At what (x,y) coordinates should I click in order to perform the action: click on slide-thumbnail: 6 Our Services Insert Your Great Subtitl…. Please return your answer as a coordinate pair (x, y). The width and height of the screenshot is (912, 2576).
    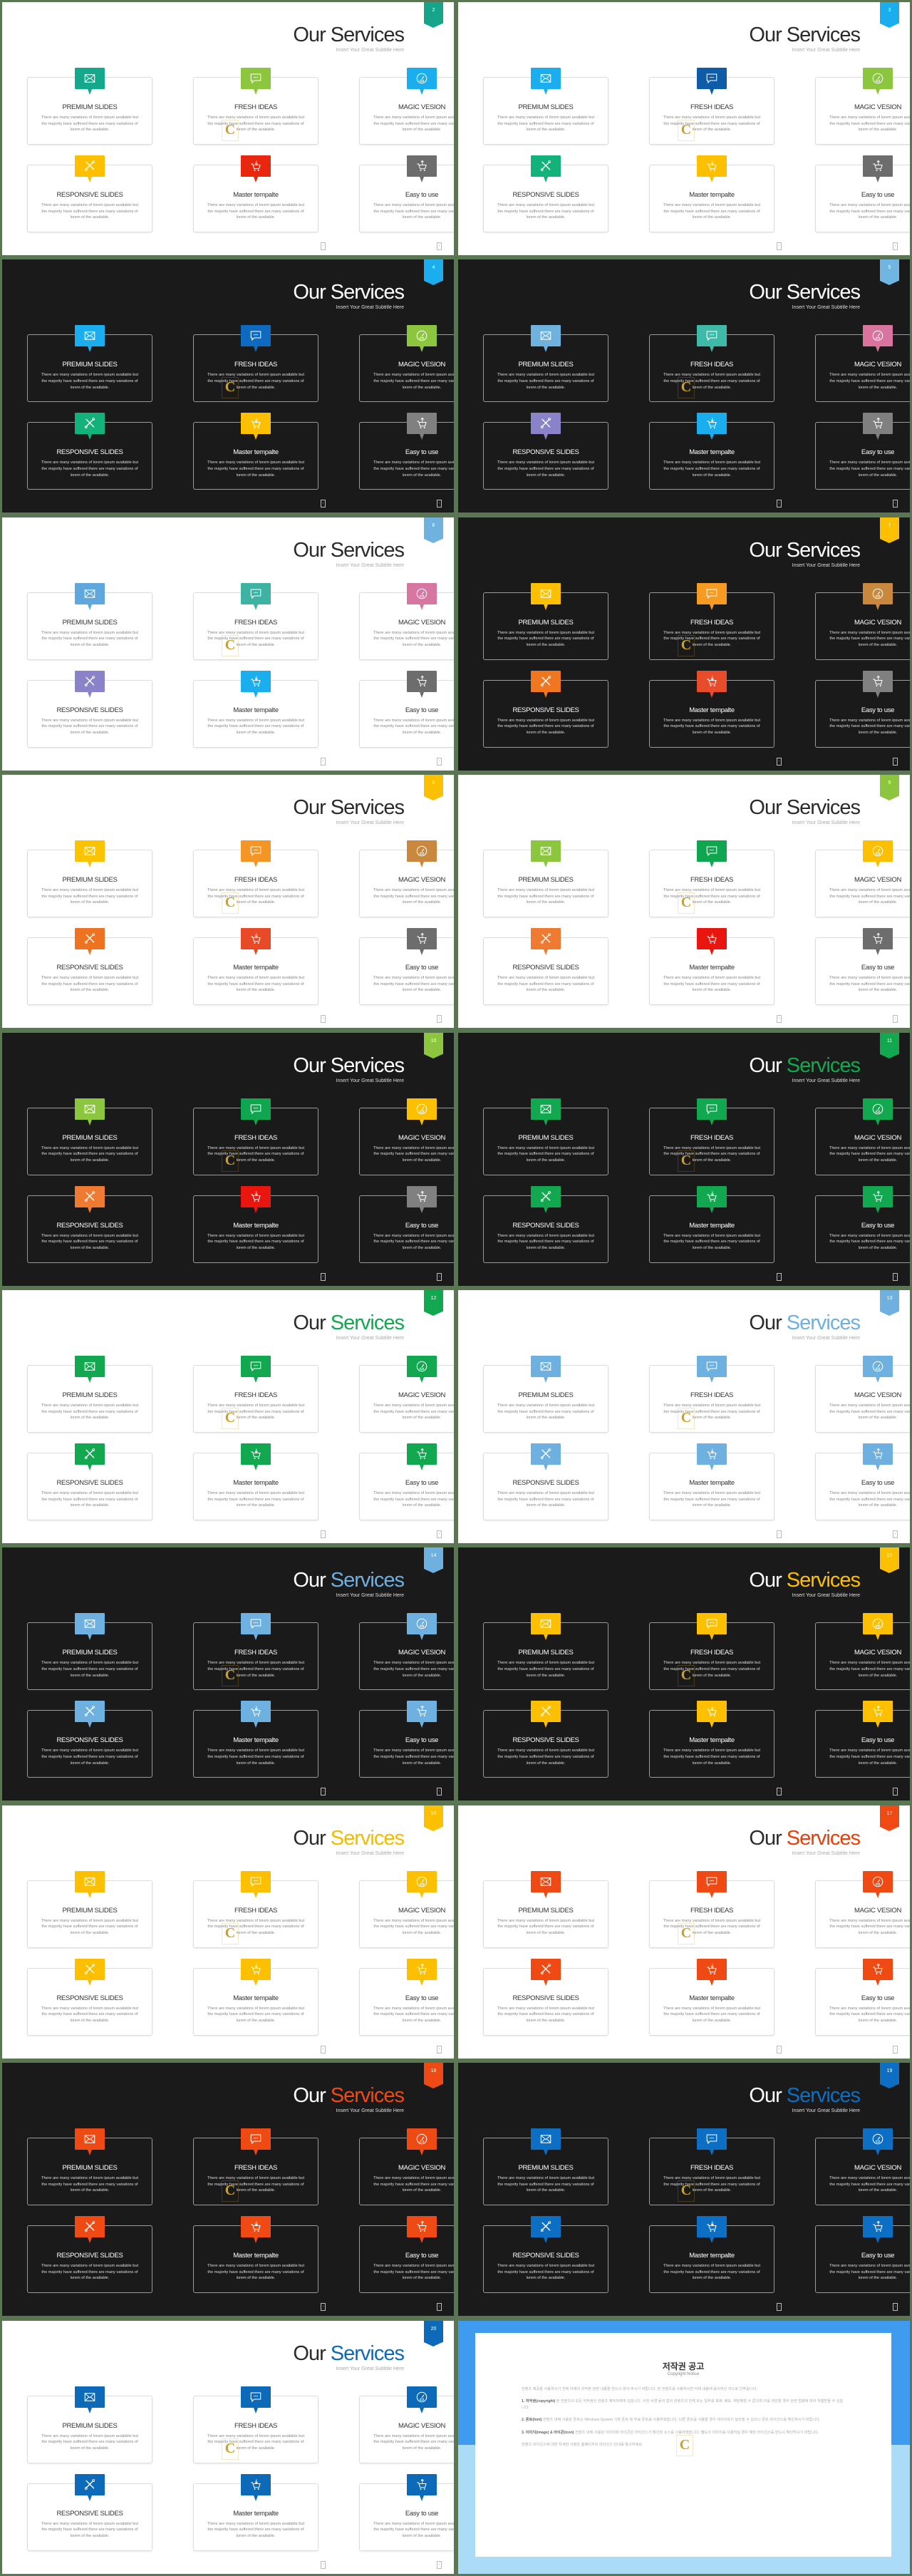
    Looking at the image, I should click on (228, 644).